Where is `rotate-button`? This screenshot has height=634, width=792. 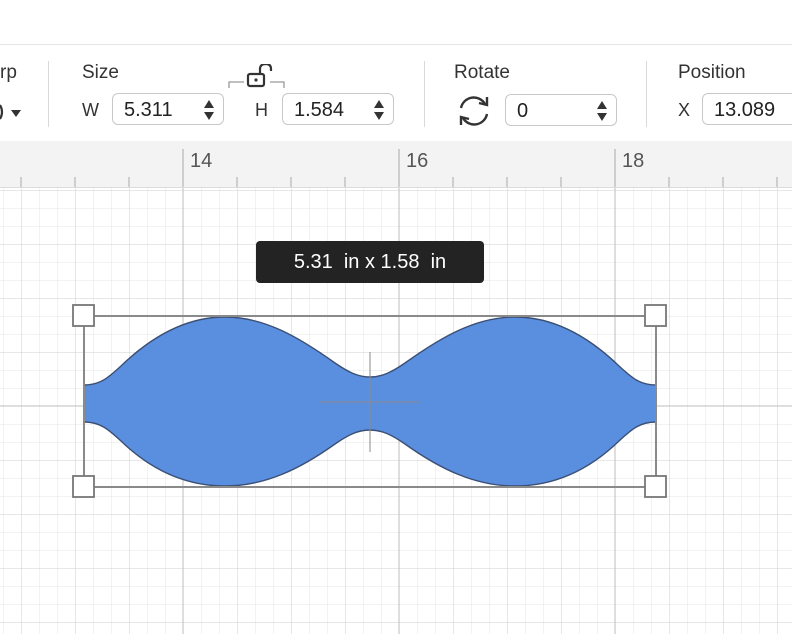 rotate-button is located at coordinates (474, 111).